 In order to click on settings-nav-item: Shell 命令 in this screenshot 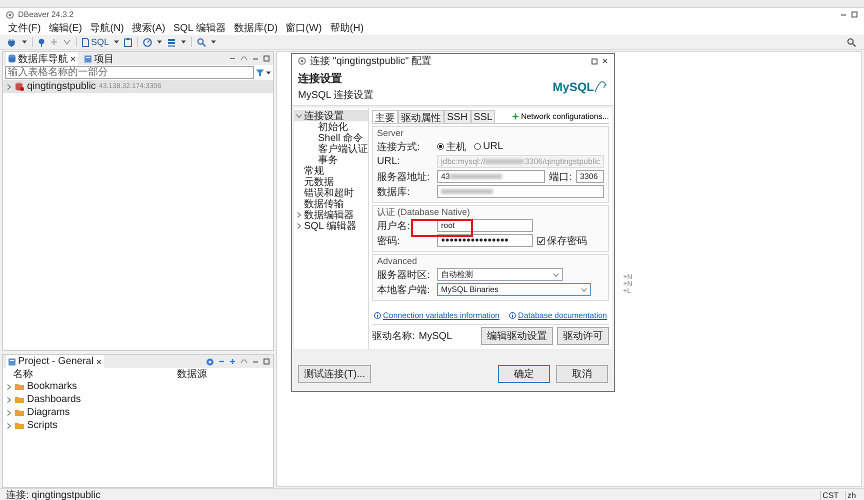, I will do `click(338, 137)`.